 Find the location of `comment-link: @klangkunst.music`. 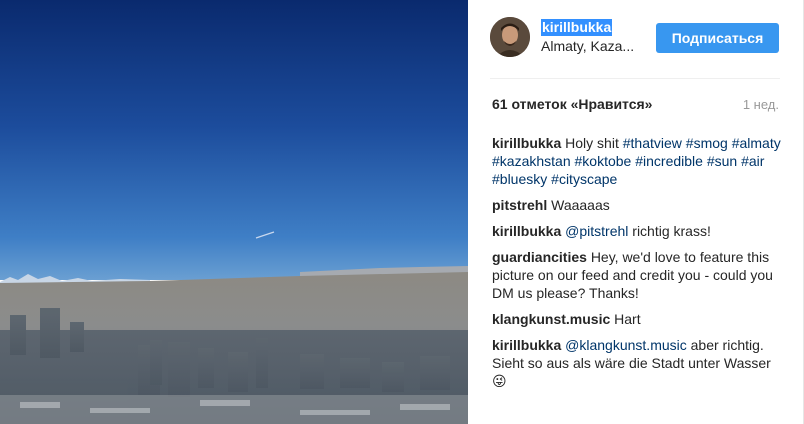

comment-link: @klangkunst.music is located at coordinates (626, 345).